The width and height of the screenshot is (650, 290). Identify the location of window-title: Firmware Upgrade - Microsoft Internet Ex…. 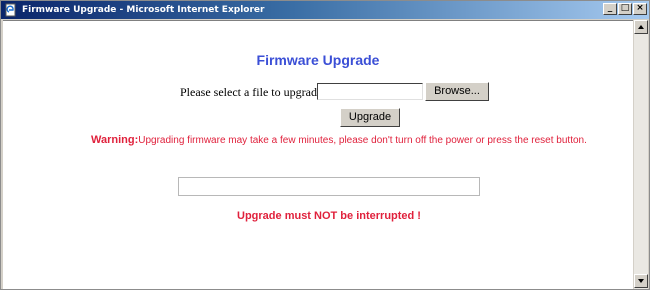
(143, 10).